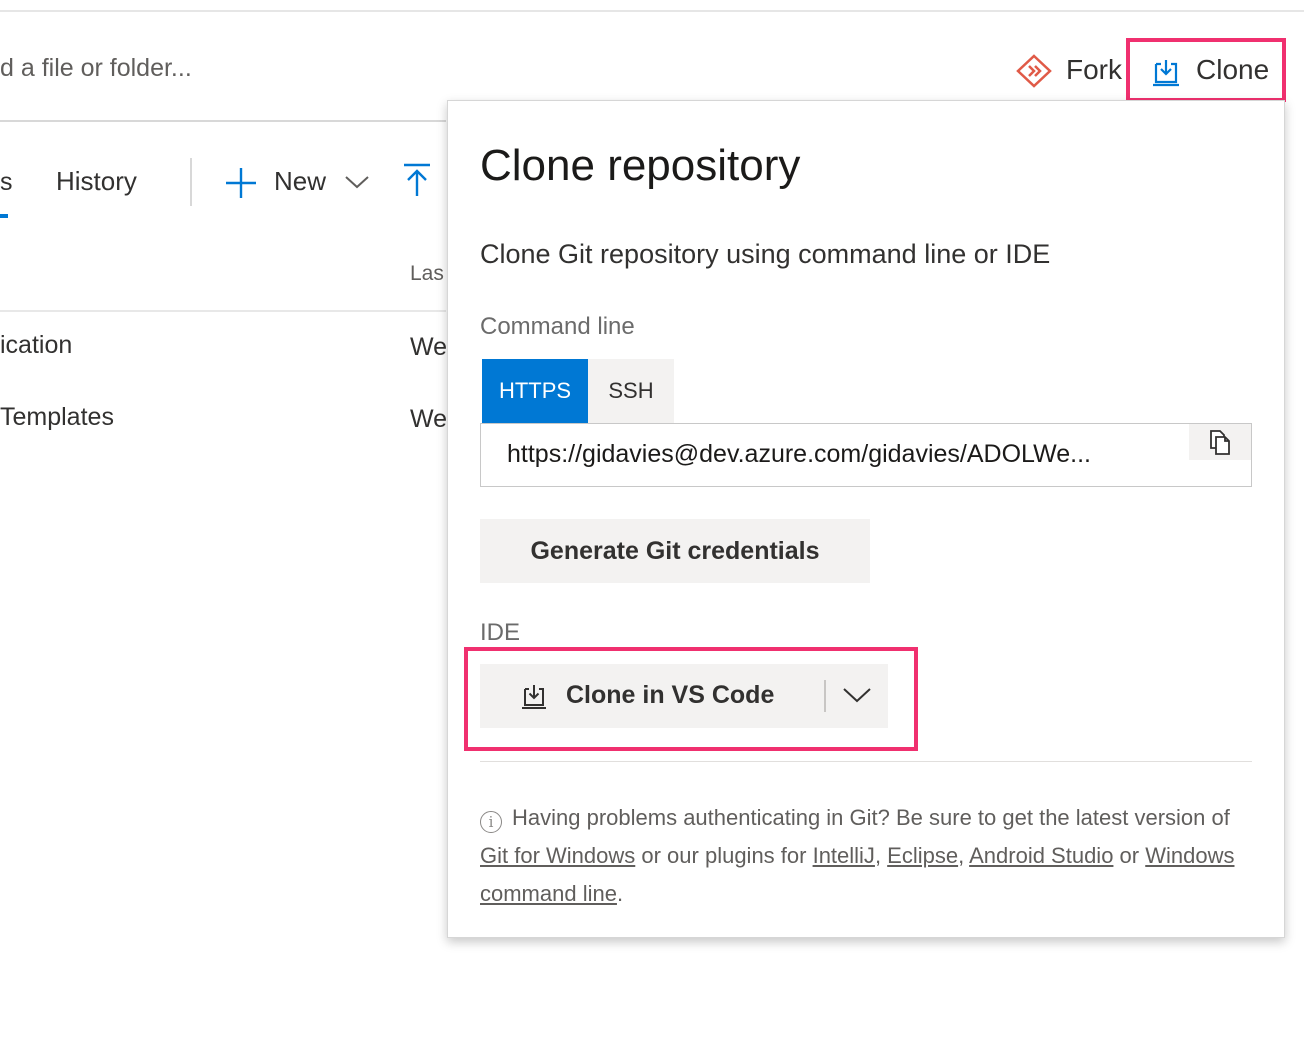  What do you see at coordinates (844, 855) in the screenshot?
I see `intellij-link: IntelliJ` at bounding box center [844, 855].